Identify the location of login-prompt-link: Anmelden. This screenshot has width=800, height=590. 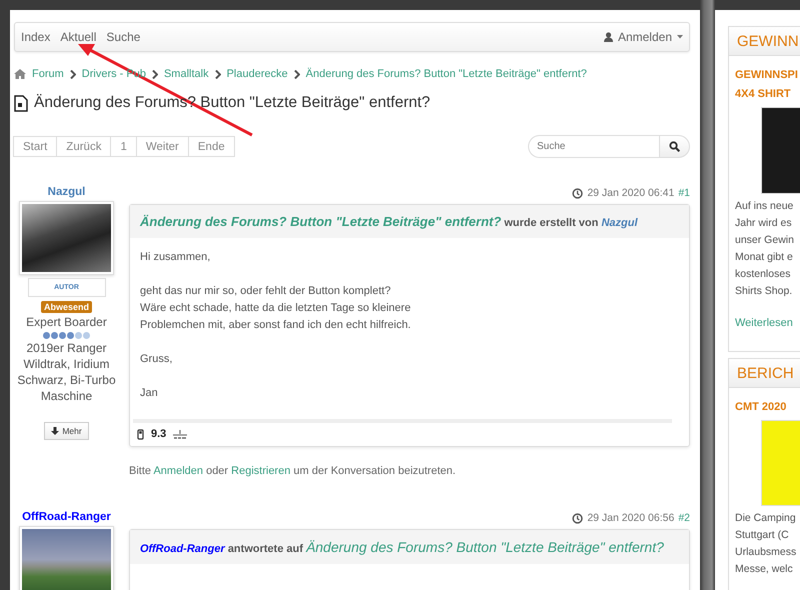
(178, 471).